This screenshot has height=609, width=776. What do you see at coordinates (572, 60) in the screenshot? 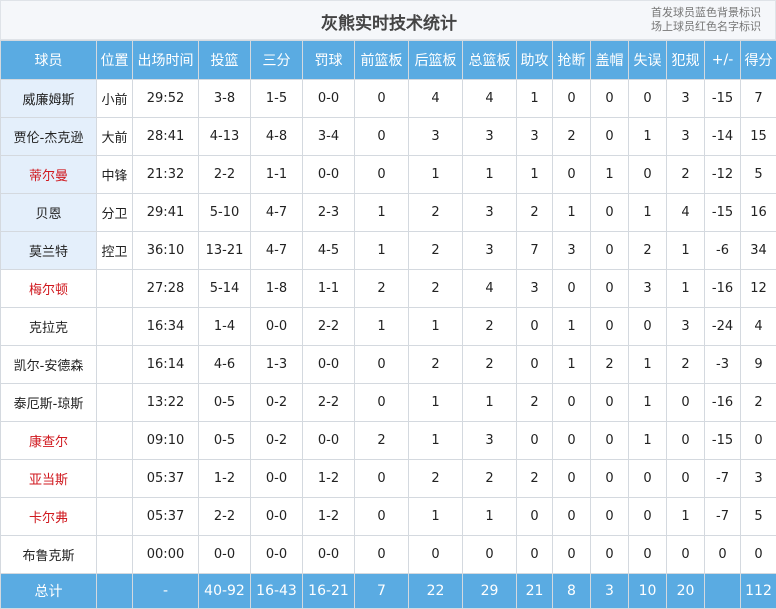
I see `column-header-stl: 抢断` at bounding box center [572, 60].